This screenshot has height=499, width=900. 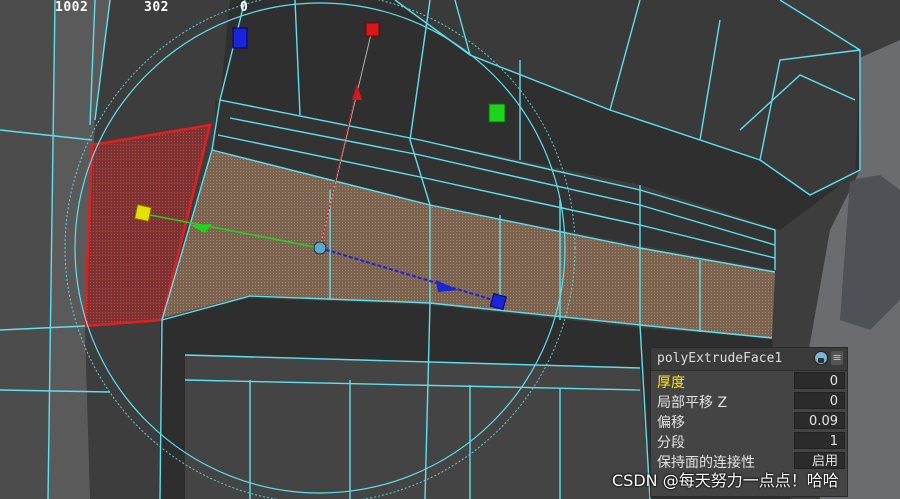 I want to click on attr-row: 分段 1, so click(x=749, y=441).